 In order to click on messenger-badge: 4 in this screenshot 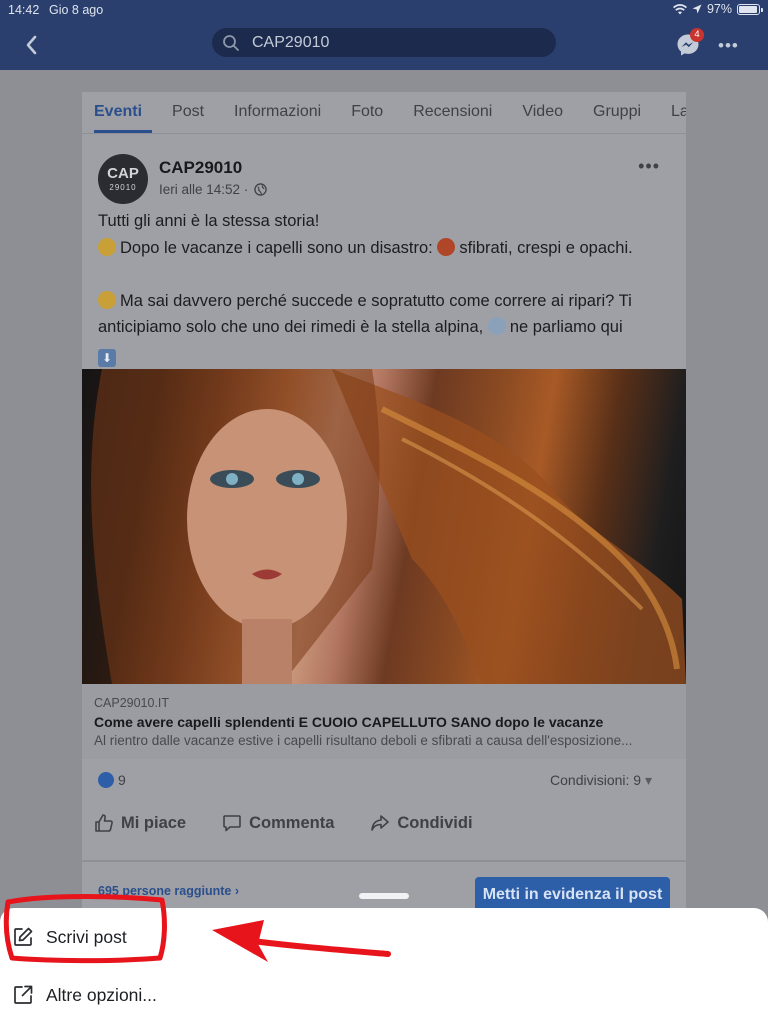, I will do `click(697, 35)`.